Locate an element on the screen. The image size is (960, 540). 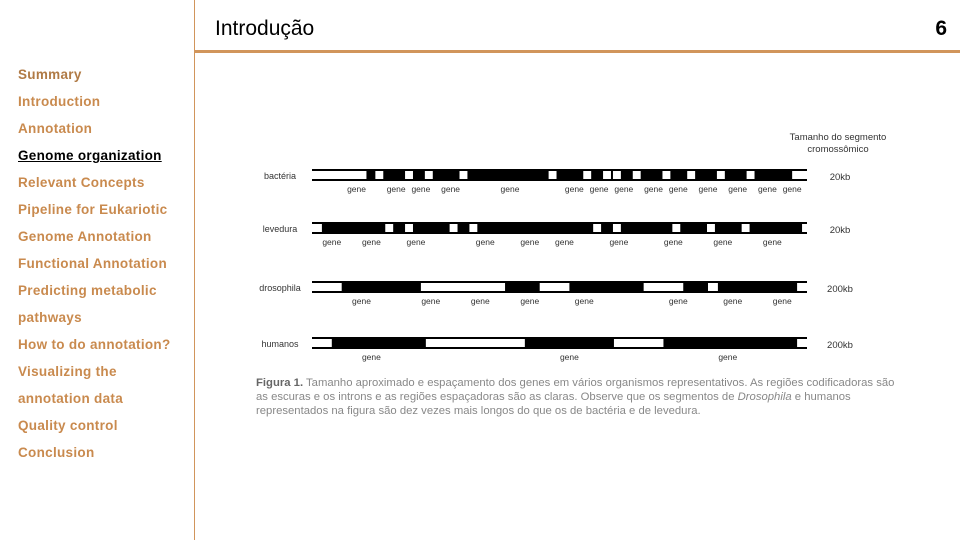
sidebar-item: Introduction is located at coordinates (94, 101).